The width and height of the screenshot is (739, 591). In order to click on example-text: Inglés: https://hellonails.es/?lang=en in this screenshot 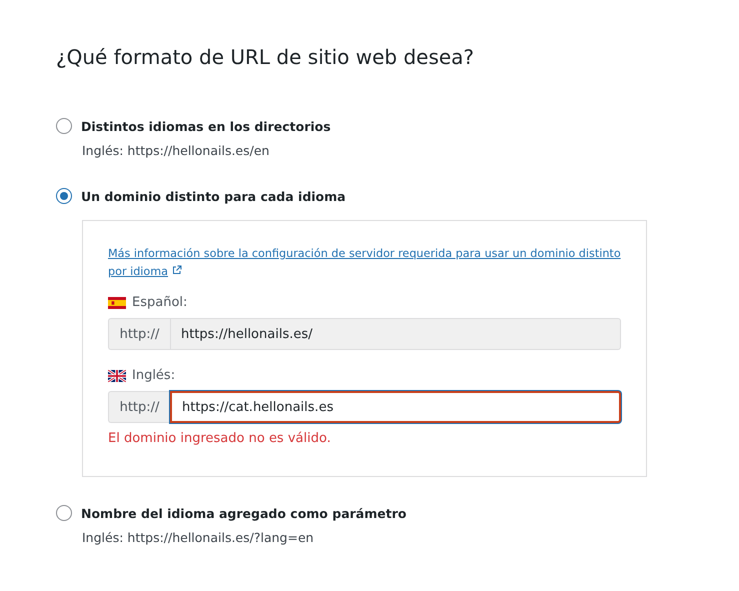, I will do `click(198, 538)`.